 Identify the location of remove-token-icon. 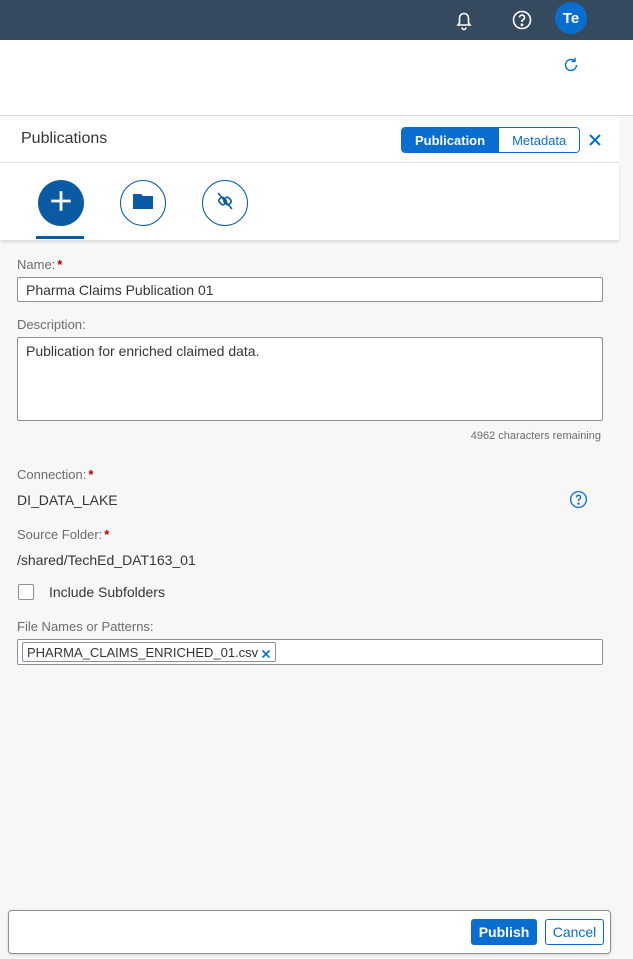
(266, 653).